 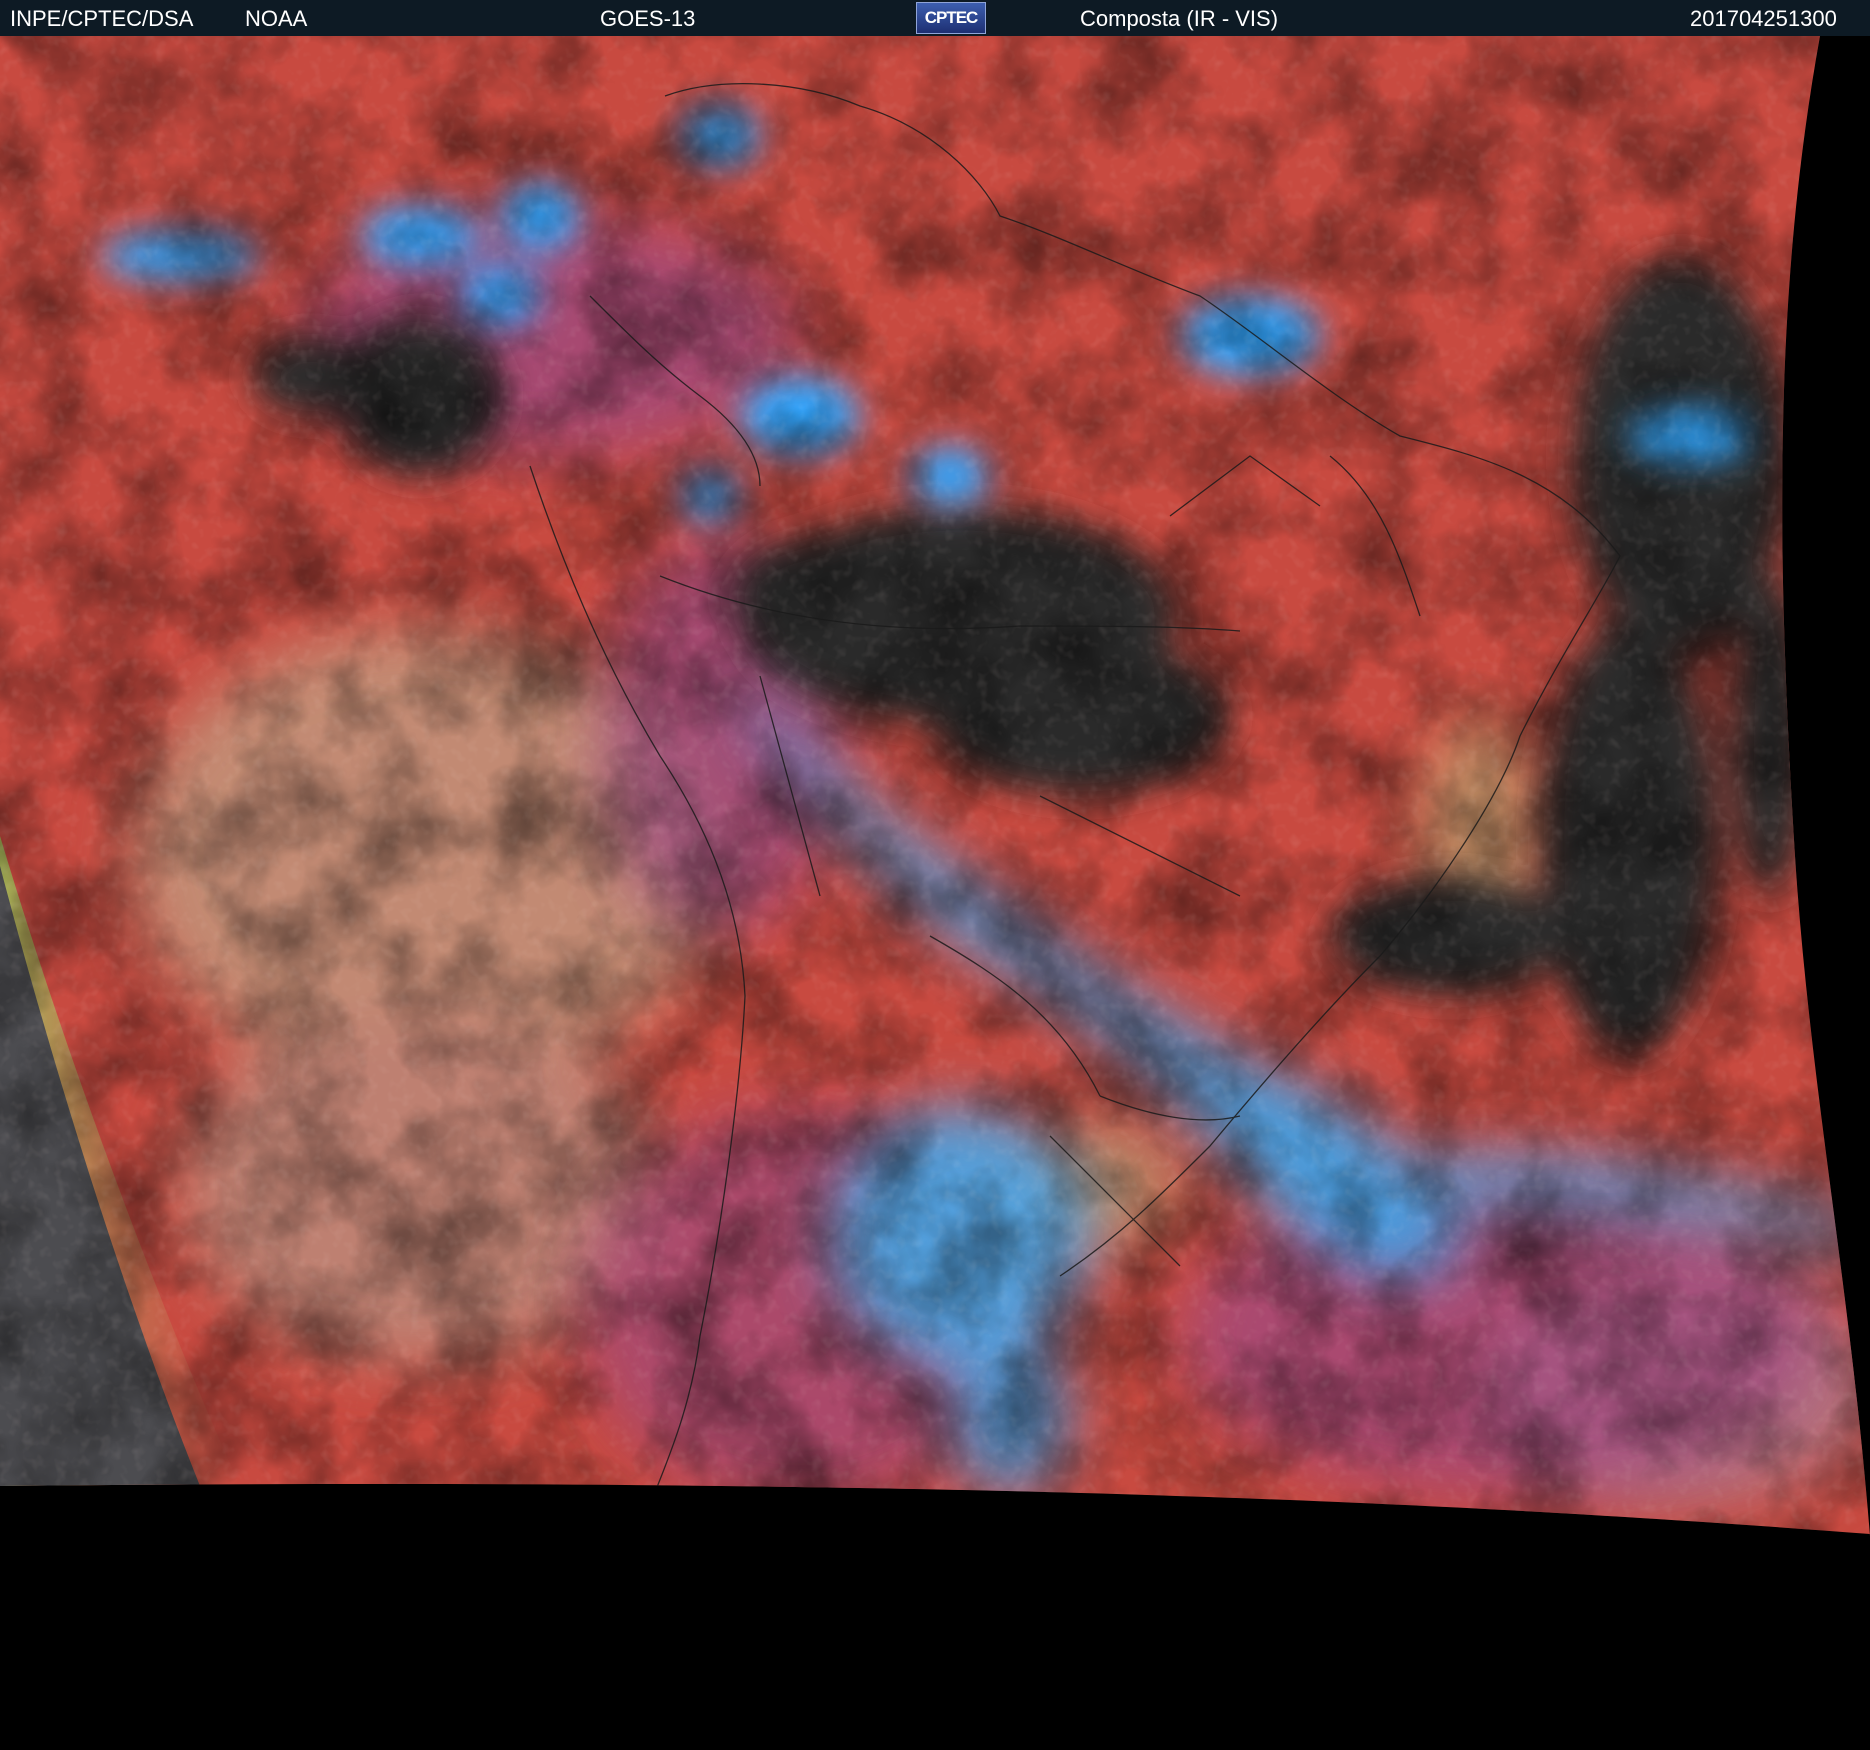 What do you see at coordinates (276, 18) in the screenshot?
I see `partner-label: NOAA` at bounding box center [276, 18].